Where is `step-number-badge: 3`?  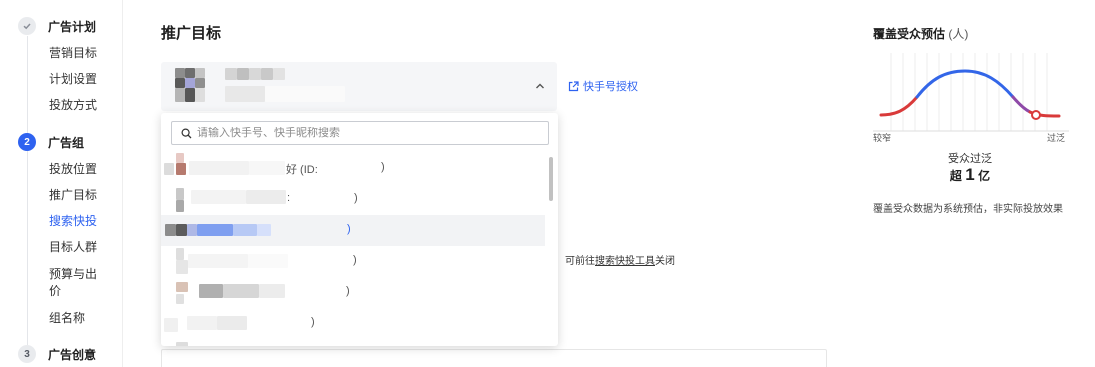
step-number-badge: 3 is located at coordinates (27, 354).